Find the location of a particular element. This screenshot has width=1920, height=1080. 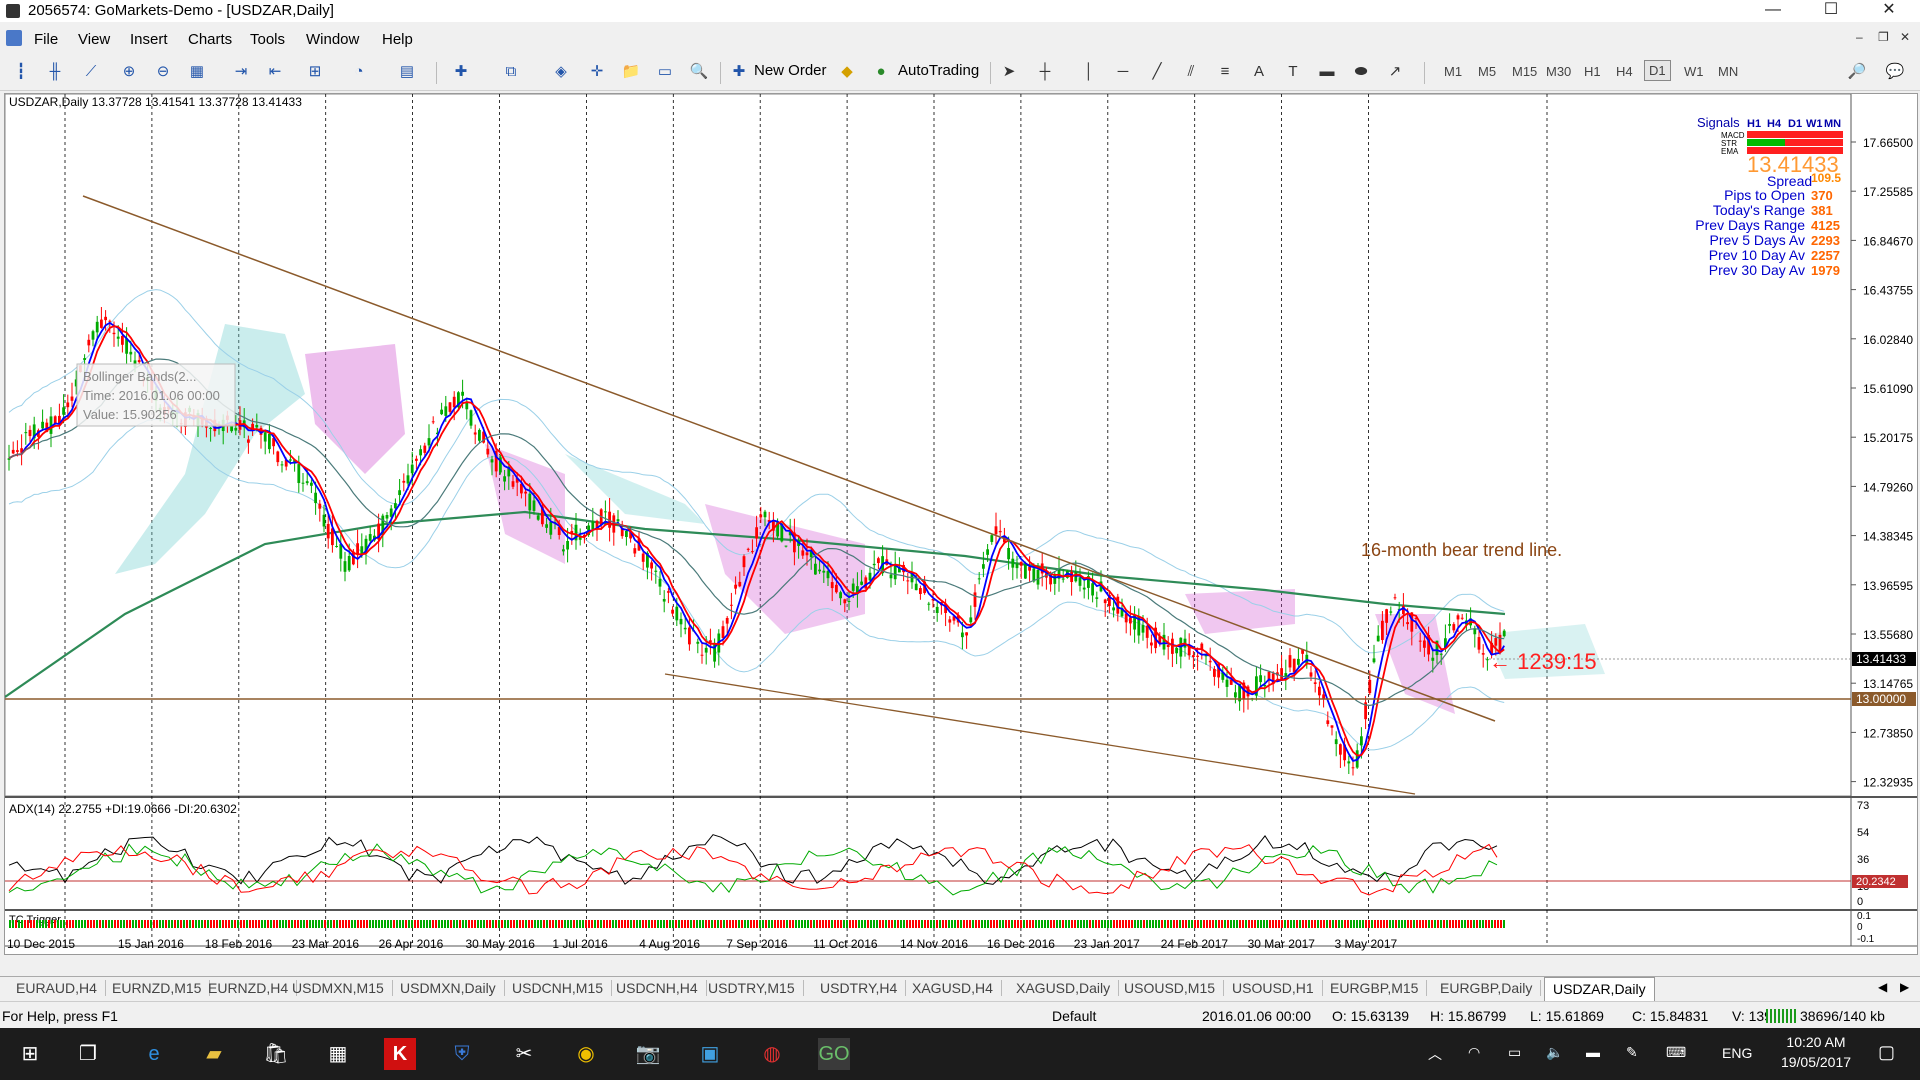

timeframe-w1: W1 is located at coordinates (1694, 71).